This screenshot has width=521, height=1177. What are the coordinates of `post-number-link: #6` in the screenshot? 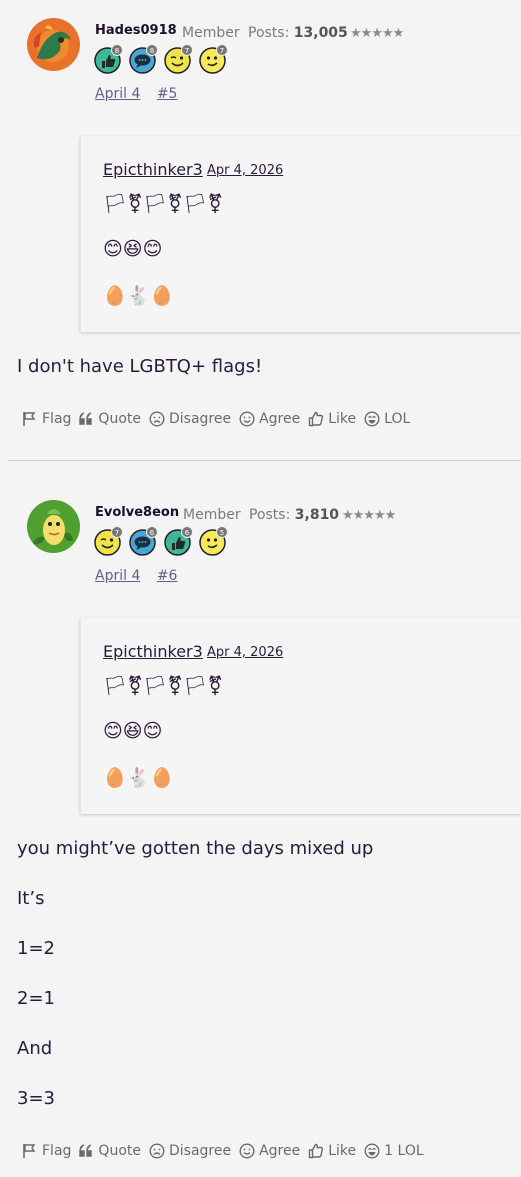 It's located at (167, 576).